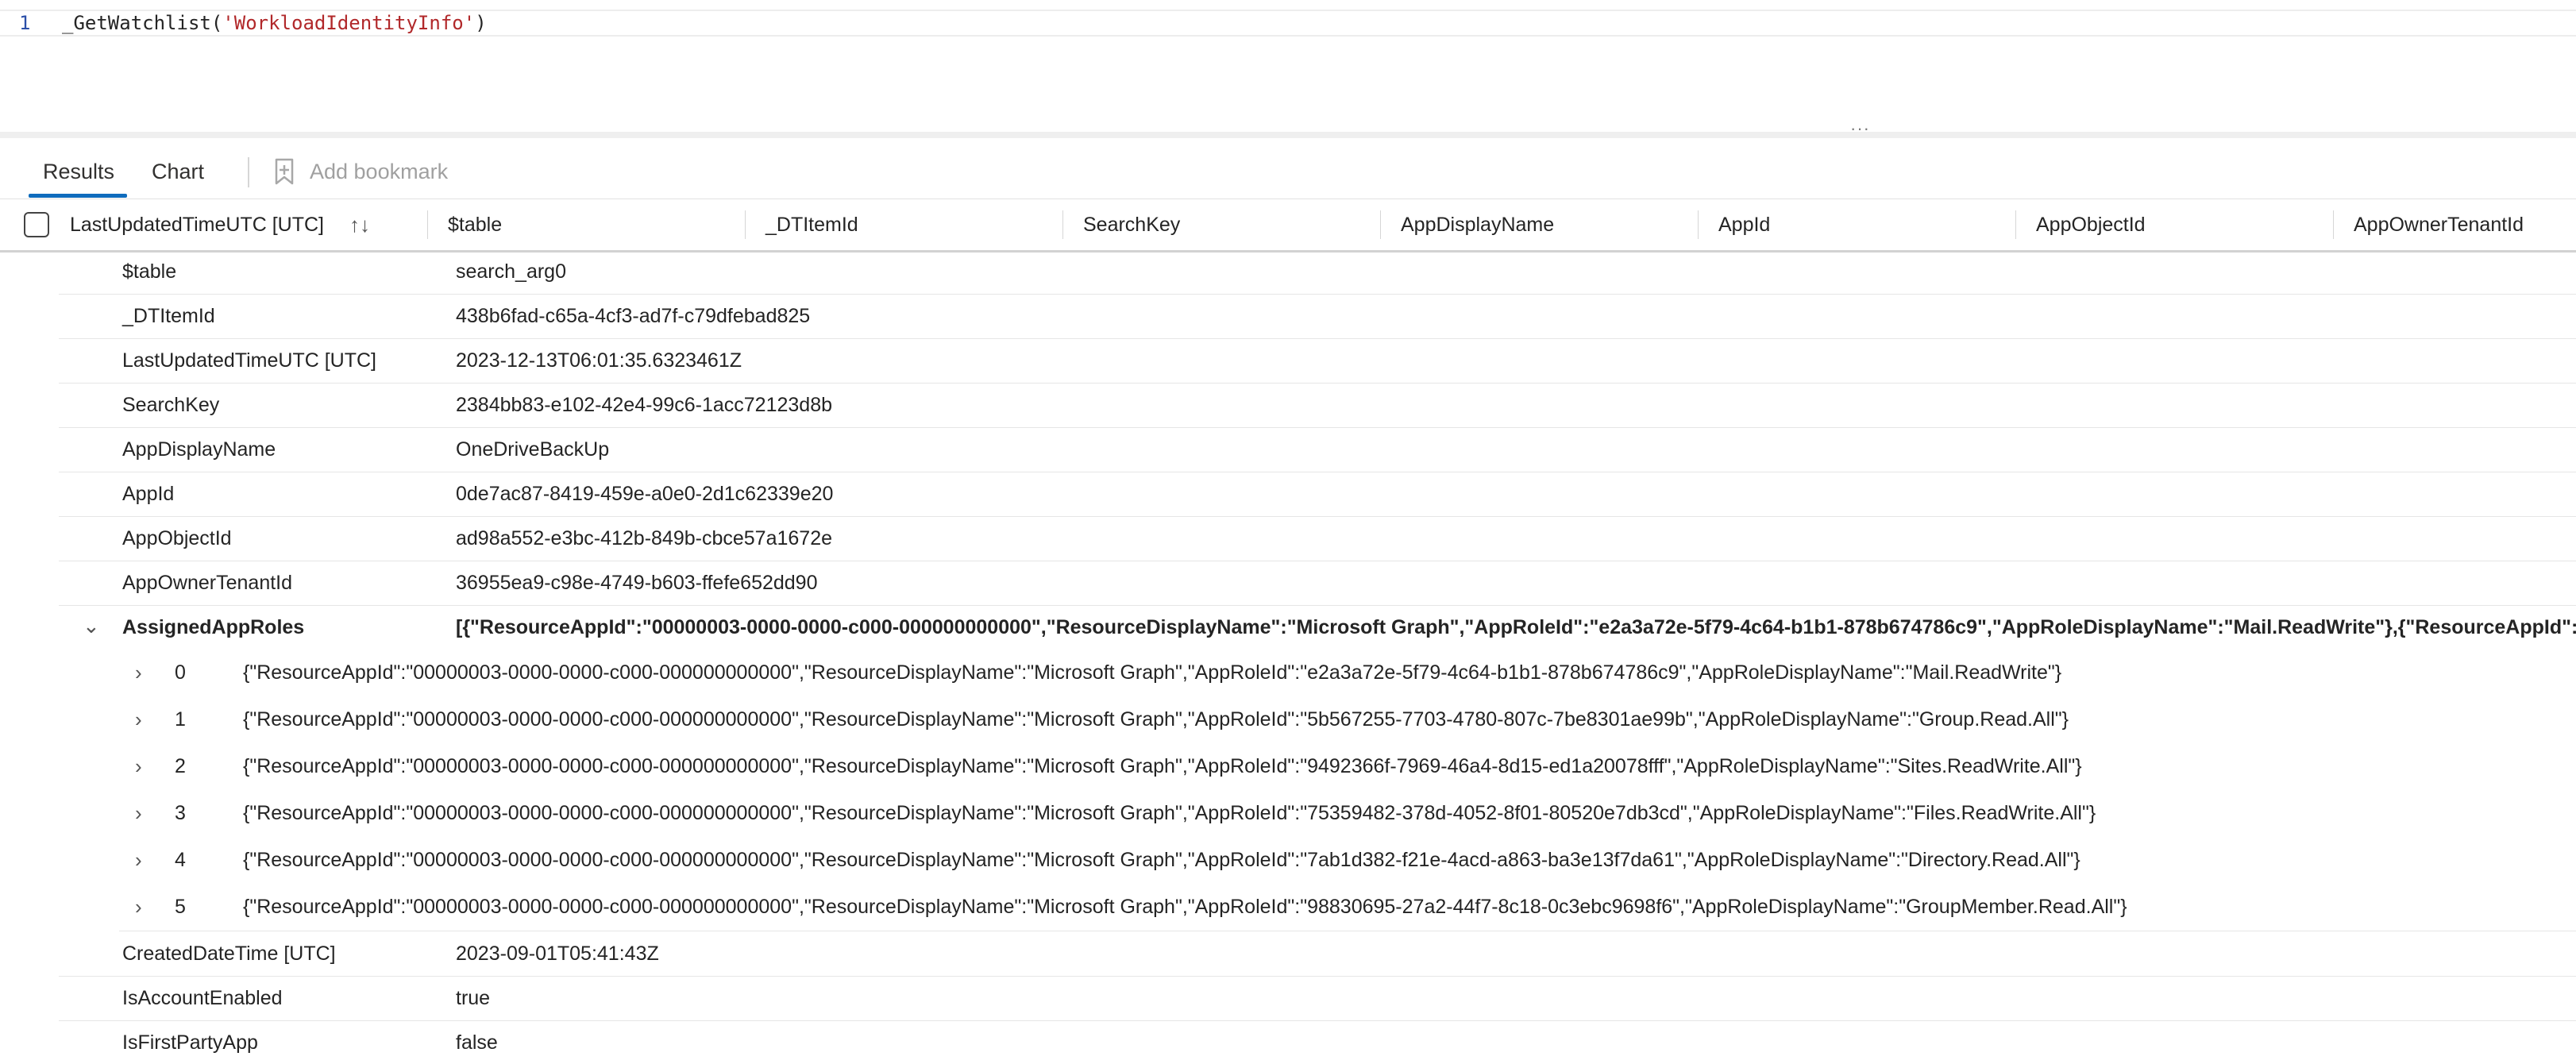 The width and height of the screenshot is (2576, 1064). What do you see at coordinates (213, 627) in the screenshot?
I see `detail-field-name: AssignedAppRoles` at bounding box center [213, 627].